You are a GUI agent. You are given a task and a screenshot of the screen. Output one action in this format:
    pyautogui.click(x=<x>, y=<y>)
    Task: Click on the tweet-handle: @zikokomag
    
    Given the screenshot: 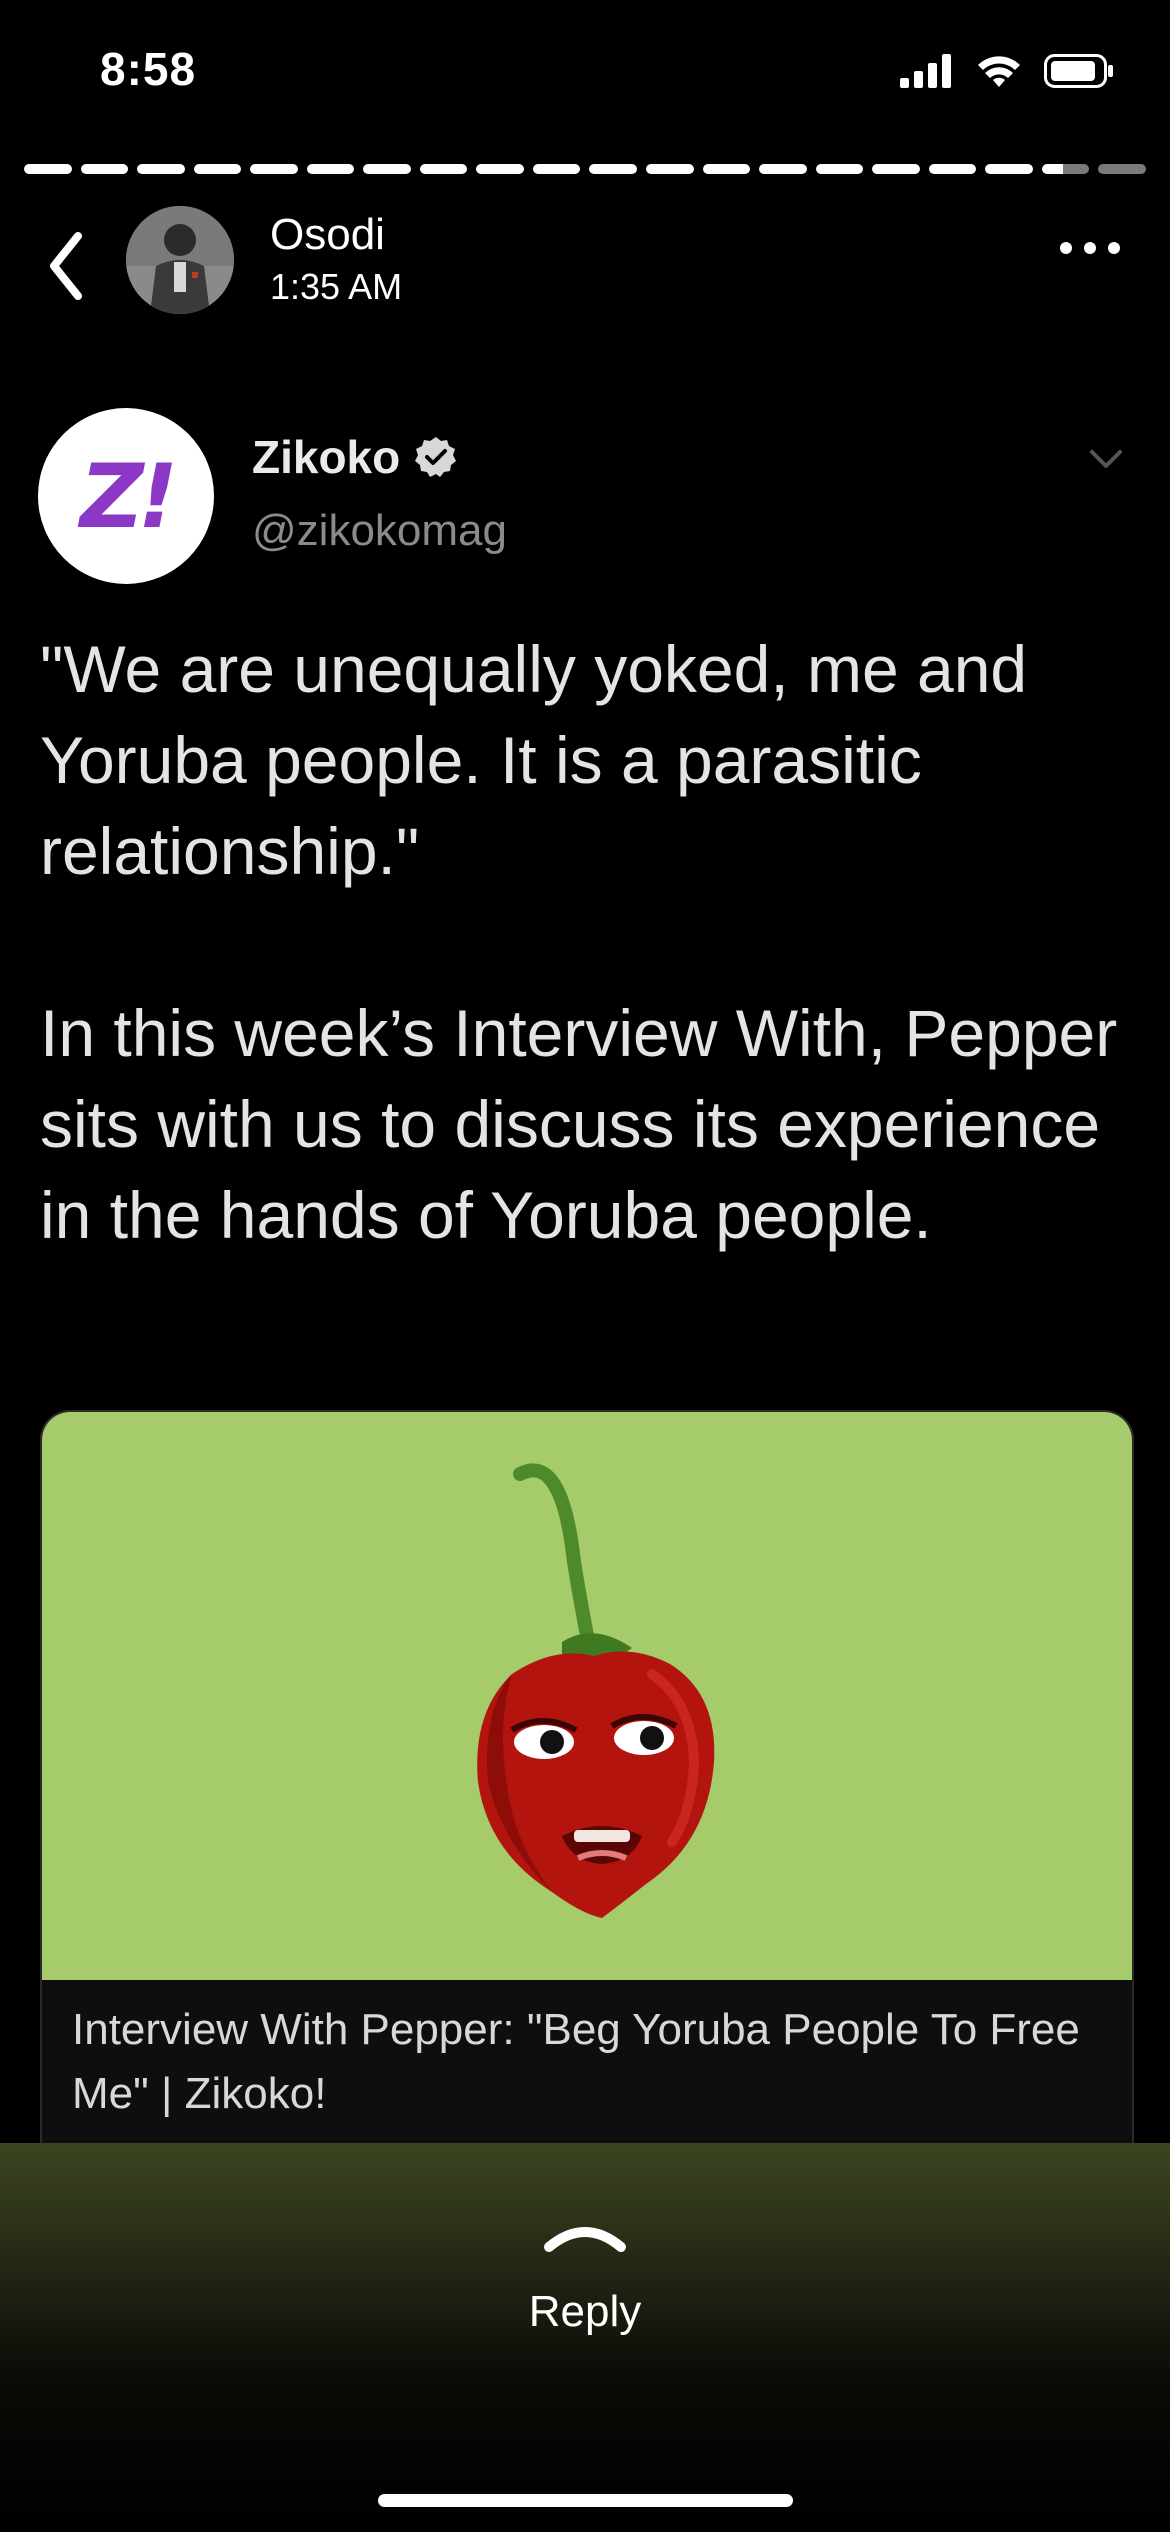 What is the action you would take?
    pyautogui.click(x=379, y=530)
    